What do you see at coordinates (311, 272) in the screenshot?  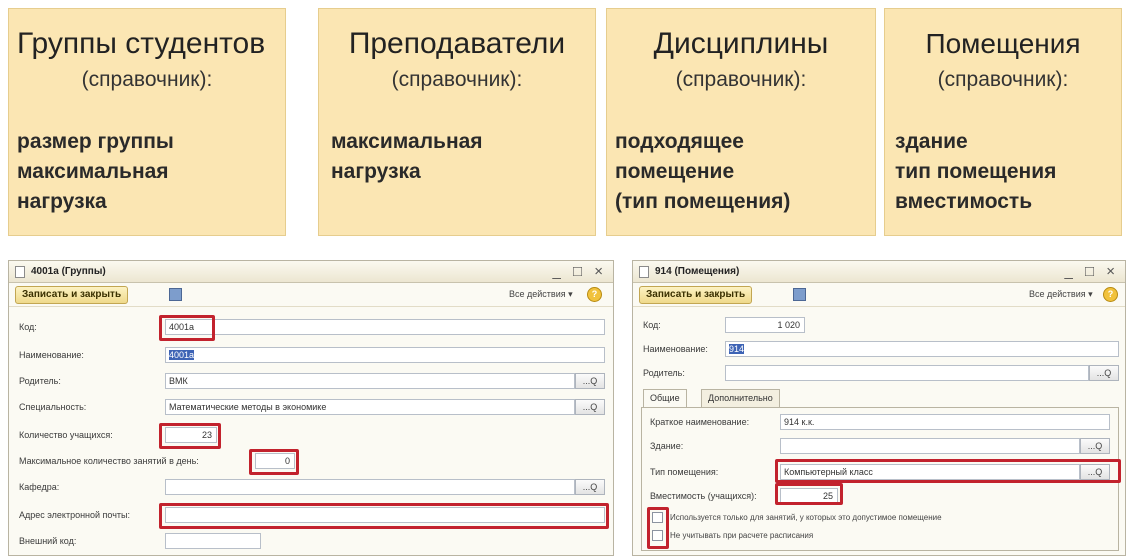 I see `groups-titlebar: 4001а (Группы) _ □ ×` at bounding box center [311, 272].